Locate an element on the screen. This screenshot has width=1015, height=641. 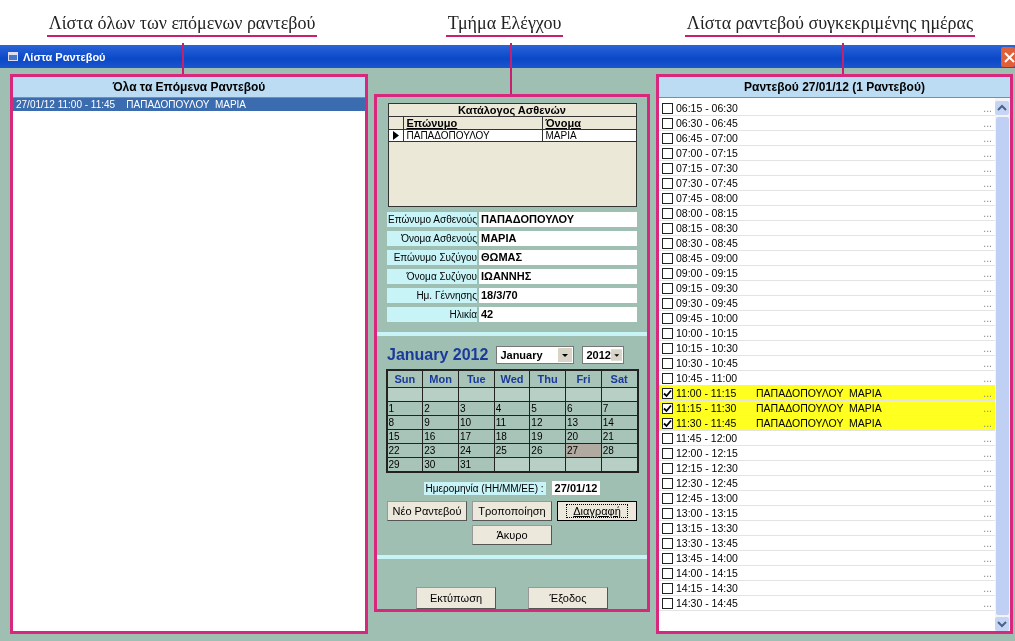
bottom-button: Έξοδος is located at coordinates (568, 598).